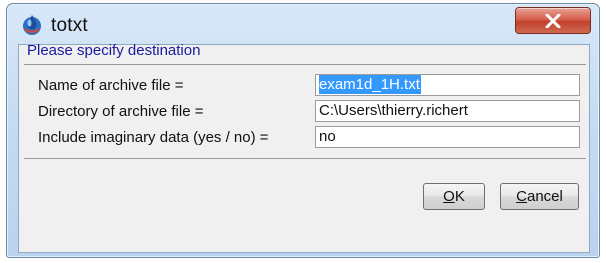 This screenshot has height=263, width=606. Describe the element at coordinates (327, 136) in the screenshot. I see `imaginary-data-value: no` at that location.